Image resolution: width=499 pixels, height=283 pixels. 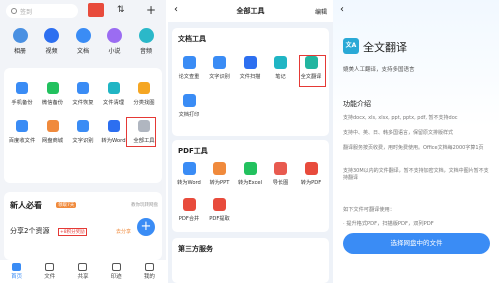 I want to click on share-reward: +8积分奖励, so click(x=72, y=232).